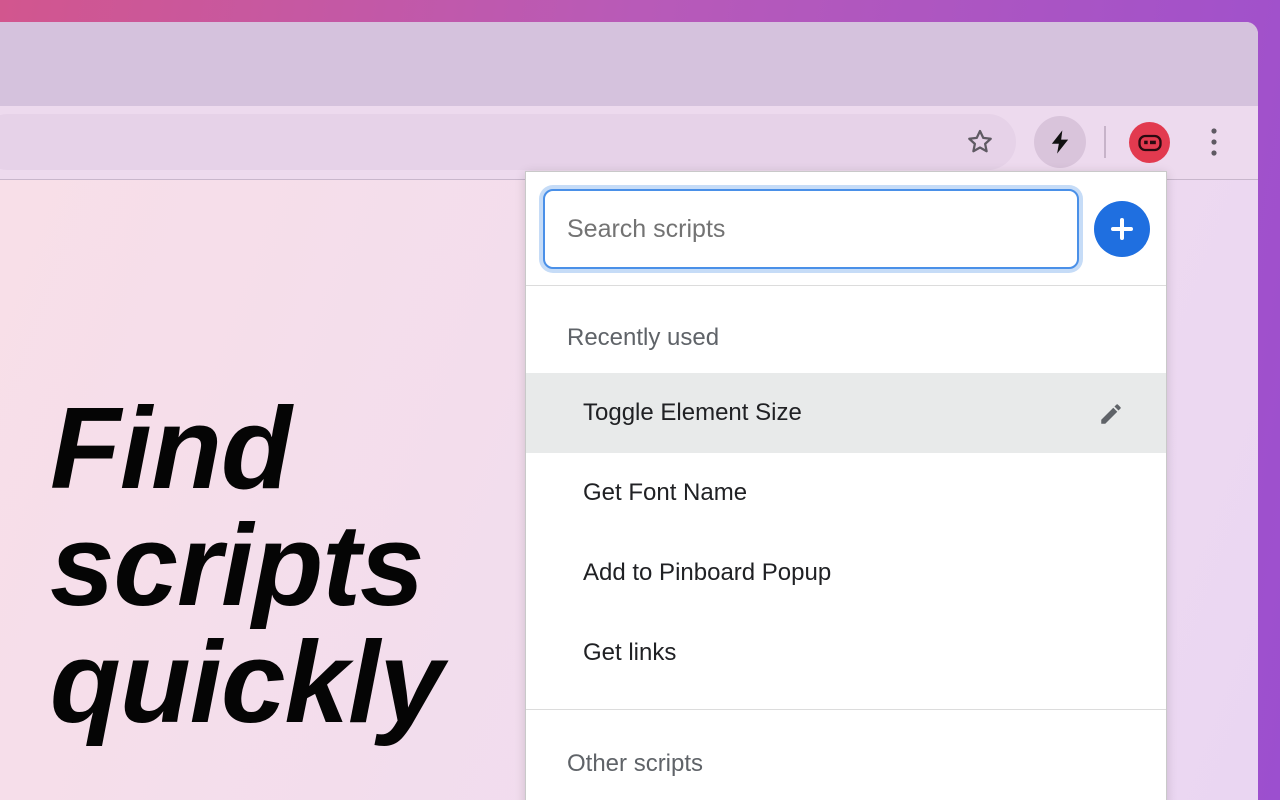  Describe the element at coordinates (811, 229) in the screenshot. I see `search-input` at that location.